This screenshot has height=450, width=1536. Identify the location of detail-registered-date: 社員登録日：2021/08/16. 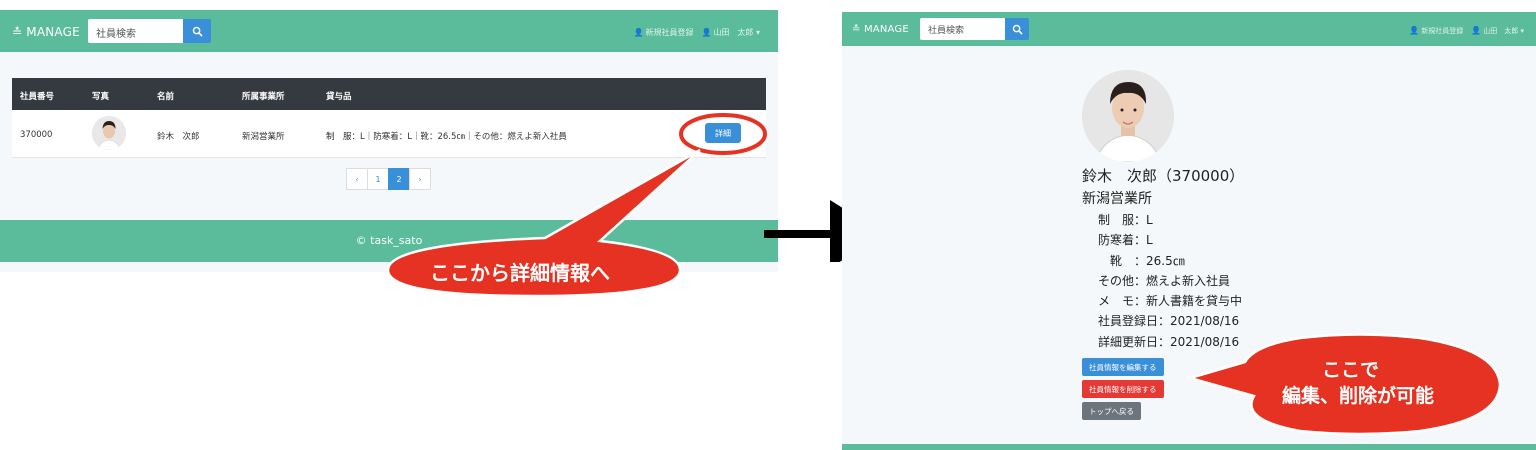
(1169, 321).